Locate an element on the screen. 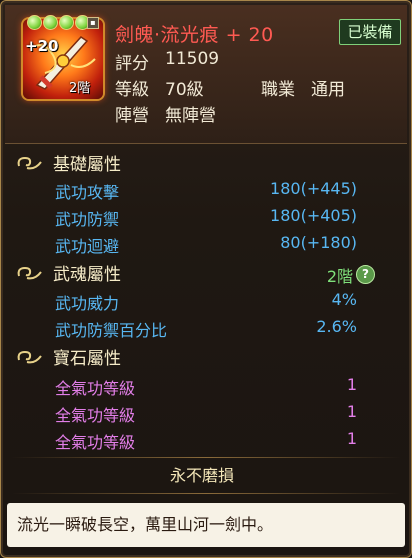 Image resolution: width=412 pixels, height=558 pixels. section-gem: 寶石屬性 is located at coordinates (68, 356).